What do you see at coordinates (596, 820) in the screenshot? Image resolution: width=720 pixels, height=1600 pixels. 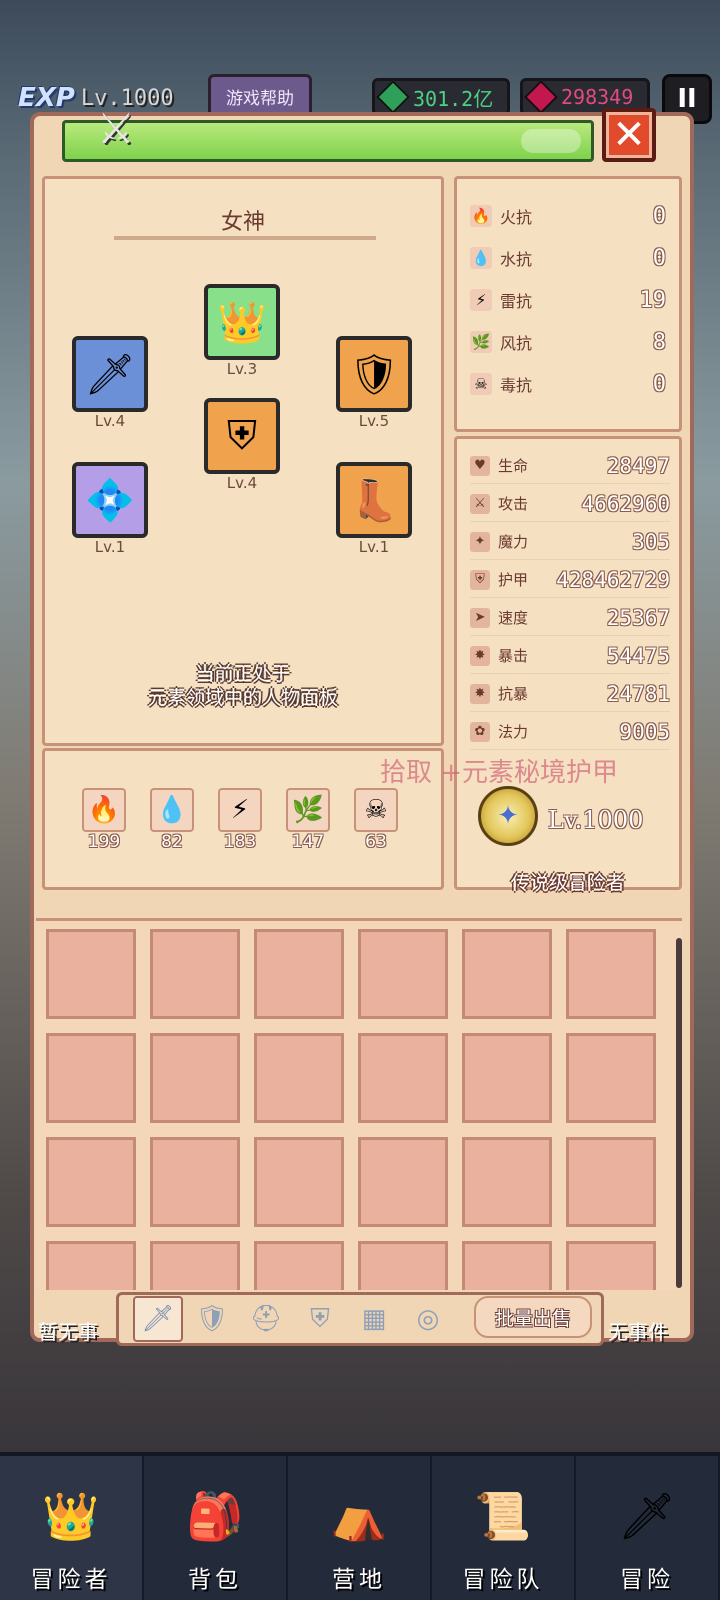 I see `rank-level: Lv.1000` at bounding box center [596, 820].